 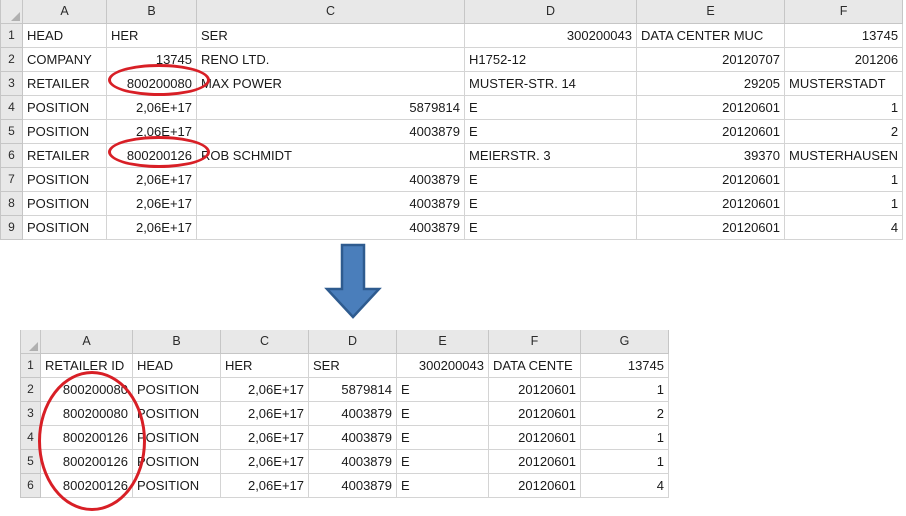 What do you see at coordinates (534, 437) in the screenshot?
I see `cell-F4: 20120601` at bounding box center [534, 437].